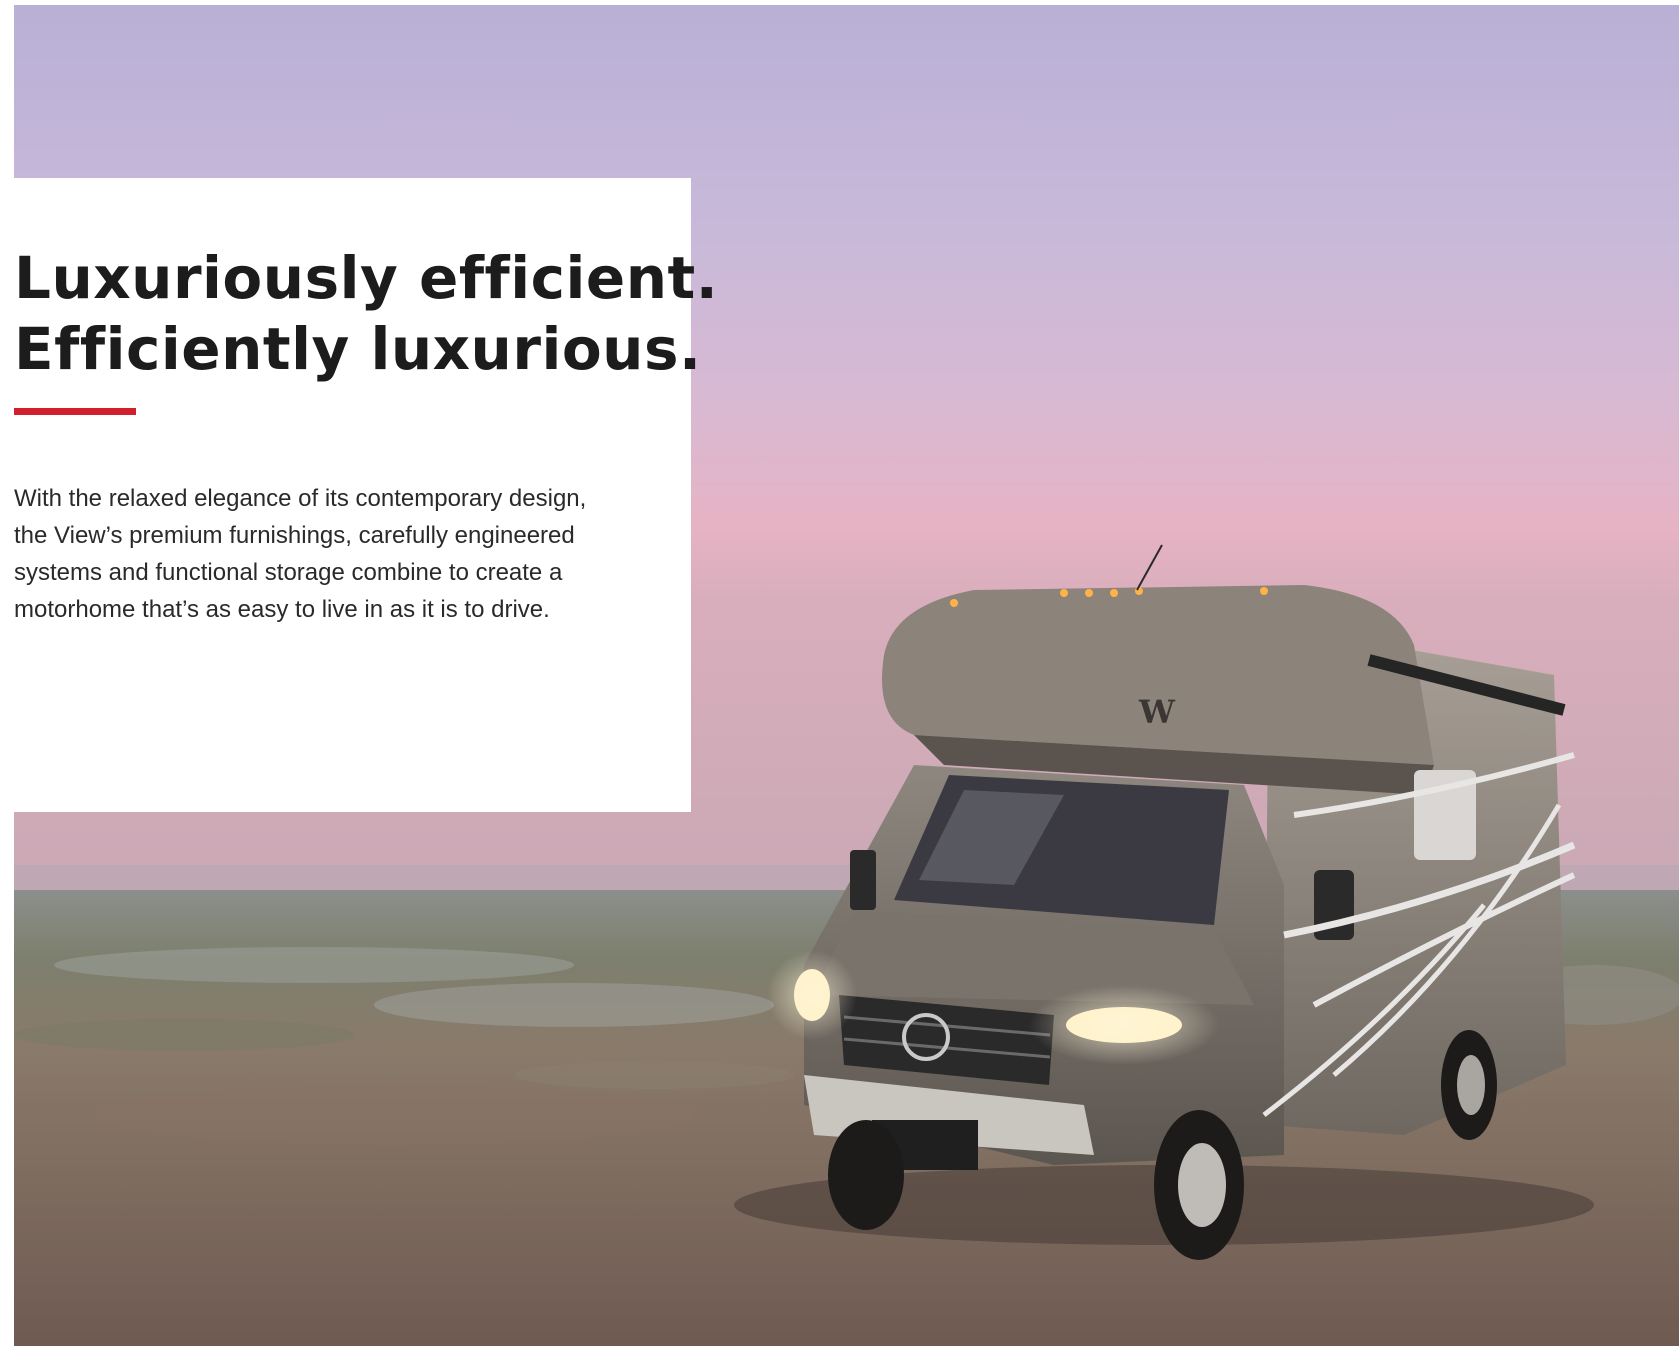  I want to click on accent-rule, so click(75, 411).